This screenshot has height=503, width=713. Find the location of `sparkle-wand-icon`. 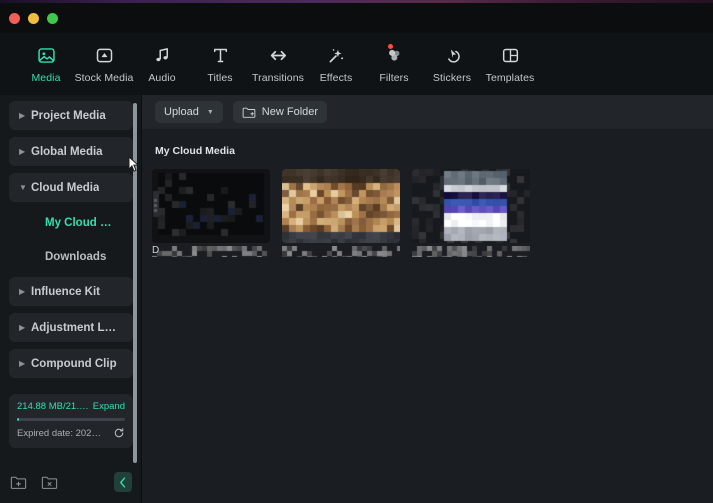

sparkle-wand-icon is located at coordinates (336, 56).